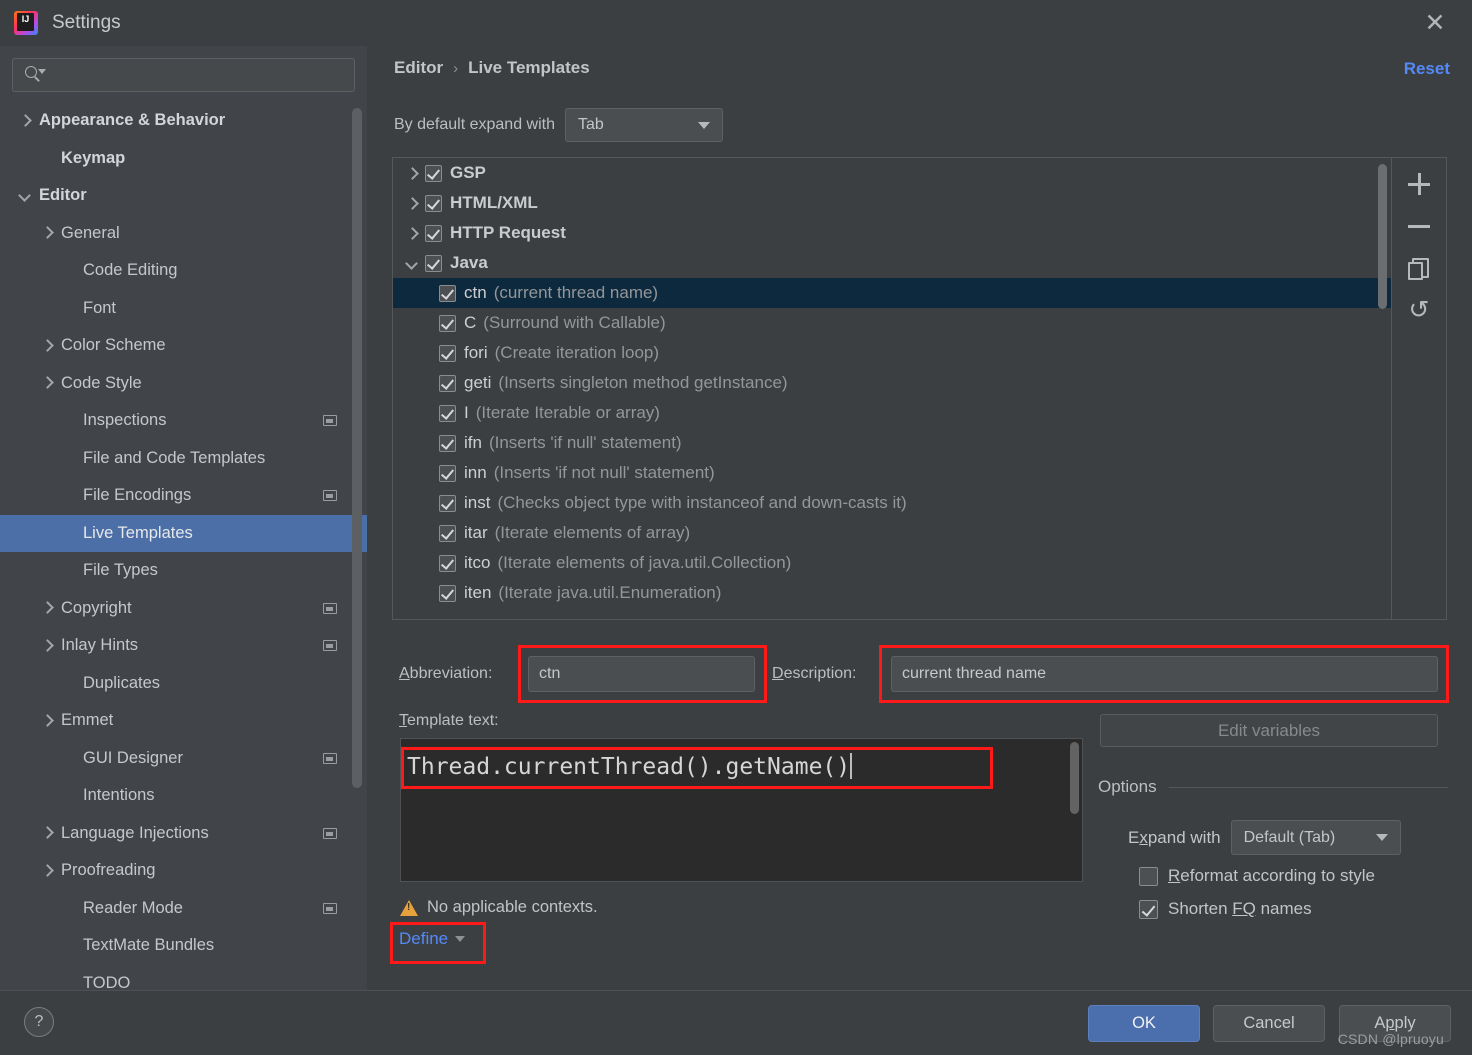 This screenshot has height=1055, width=1472. I want to click on expand-with-dropdown: Default (Tab), so click(1315, 837).